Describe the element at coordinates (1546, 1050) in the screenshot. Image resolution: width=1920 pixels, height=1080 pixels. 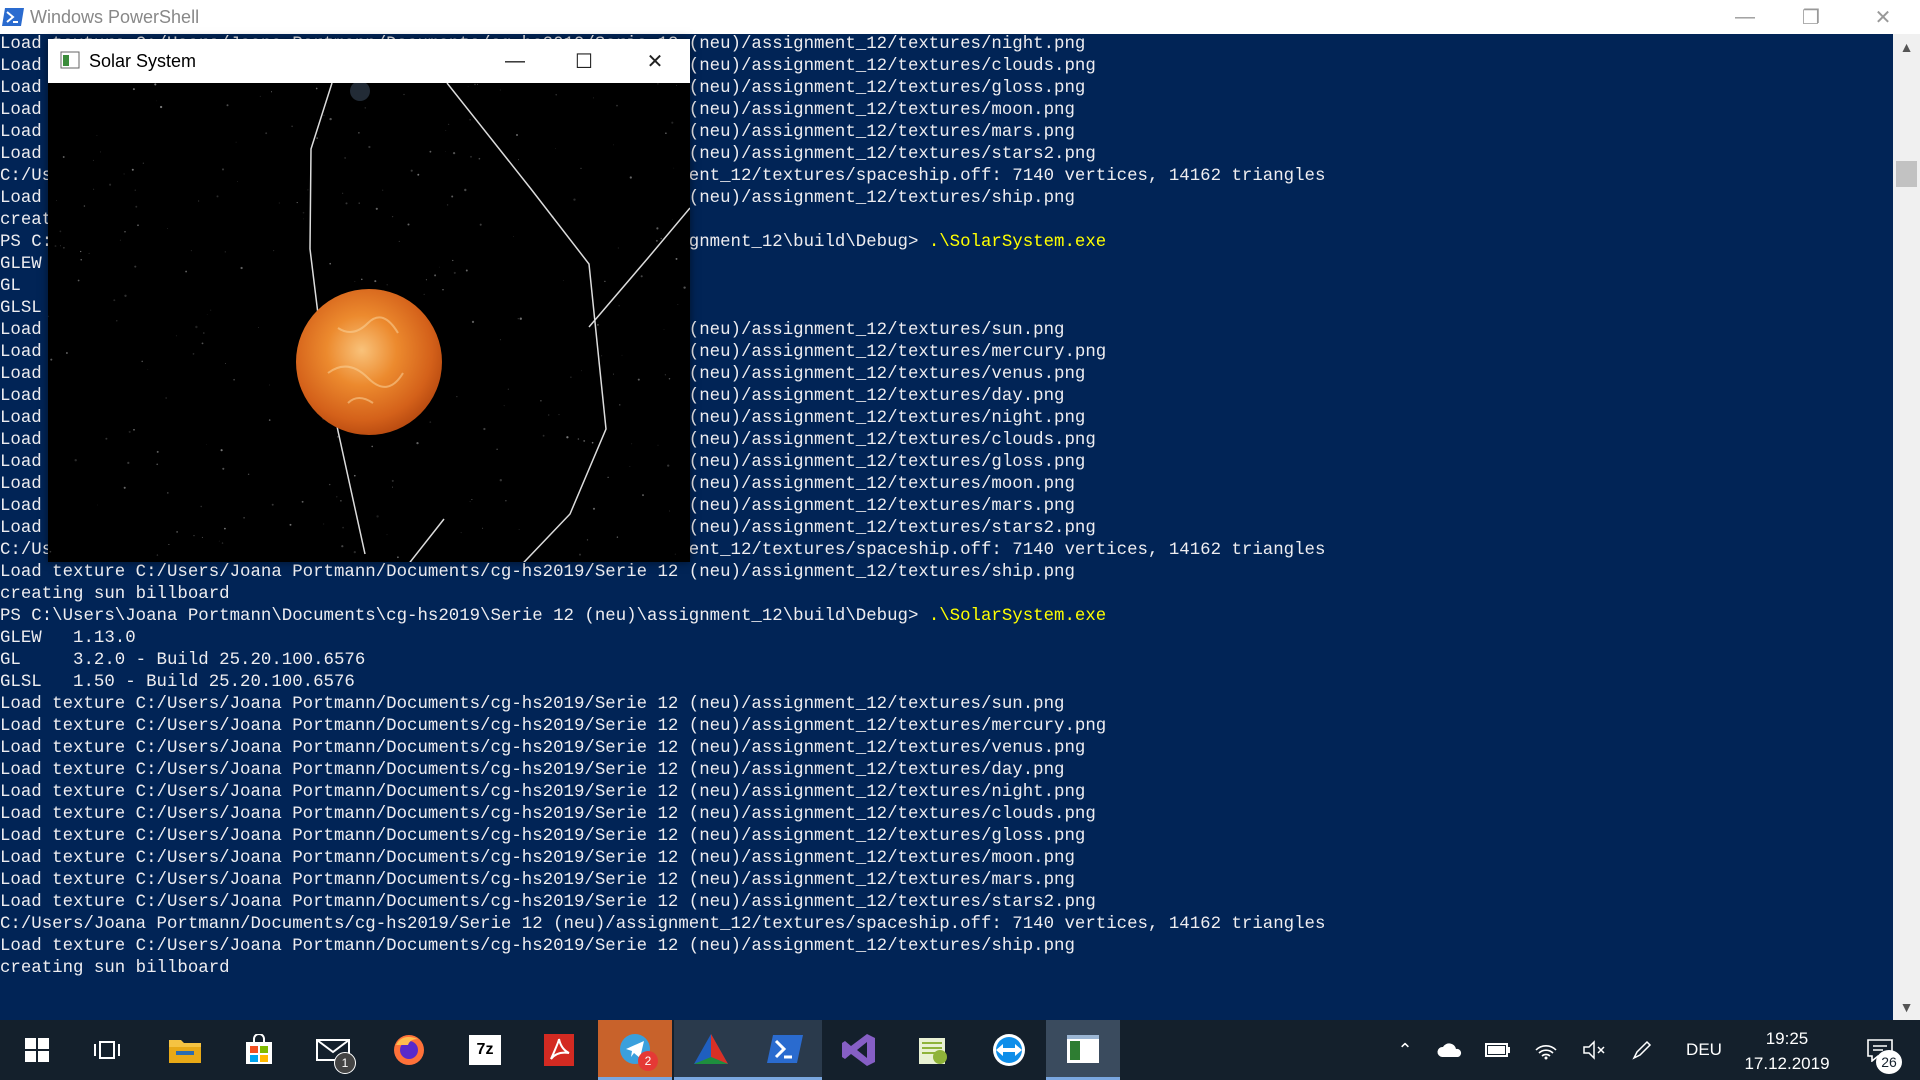
I see `wifi-icon` at that location.